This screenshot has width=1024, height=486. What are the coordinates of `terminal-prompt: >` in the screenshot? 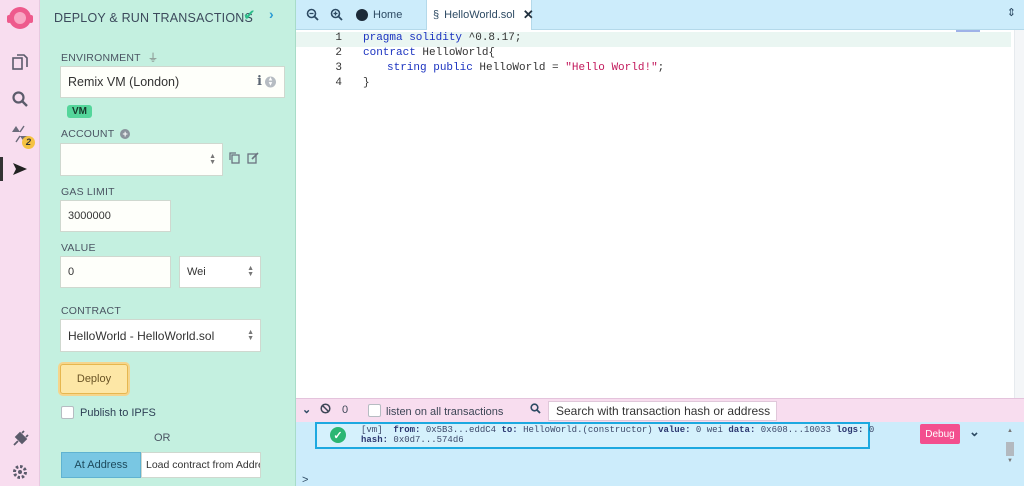 It's located at (305, 480).